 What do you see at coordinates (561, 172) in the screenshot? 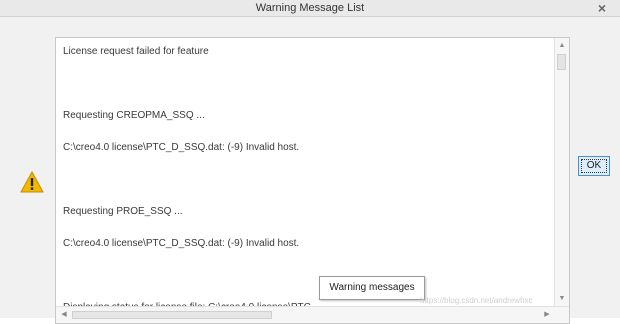
I see `vertical-scrollbar: ▲ ▼` at bounding box center [561, 172].